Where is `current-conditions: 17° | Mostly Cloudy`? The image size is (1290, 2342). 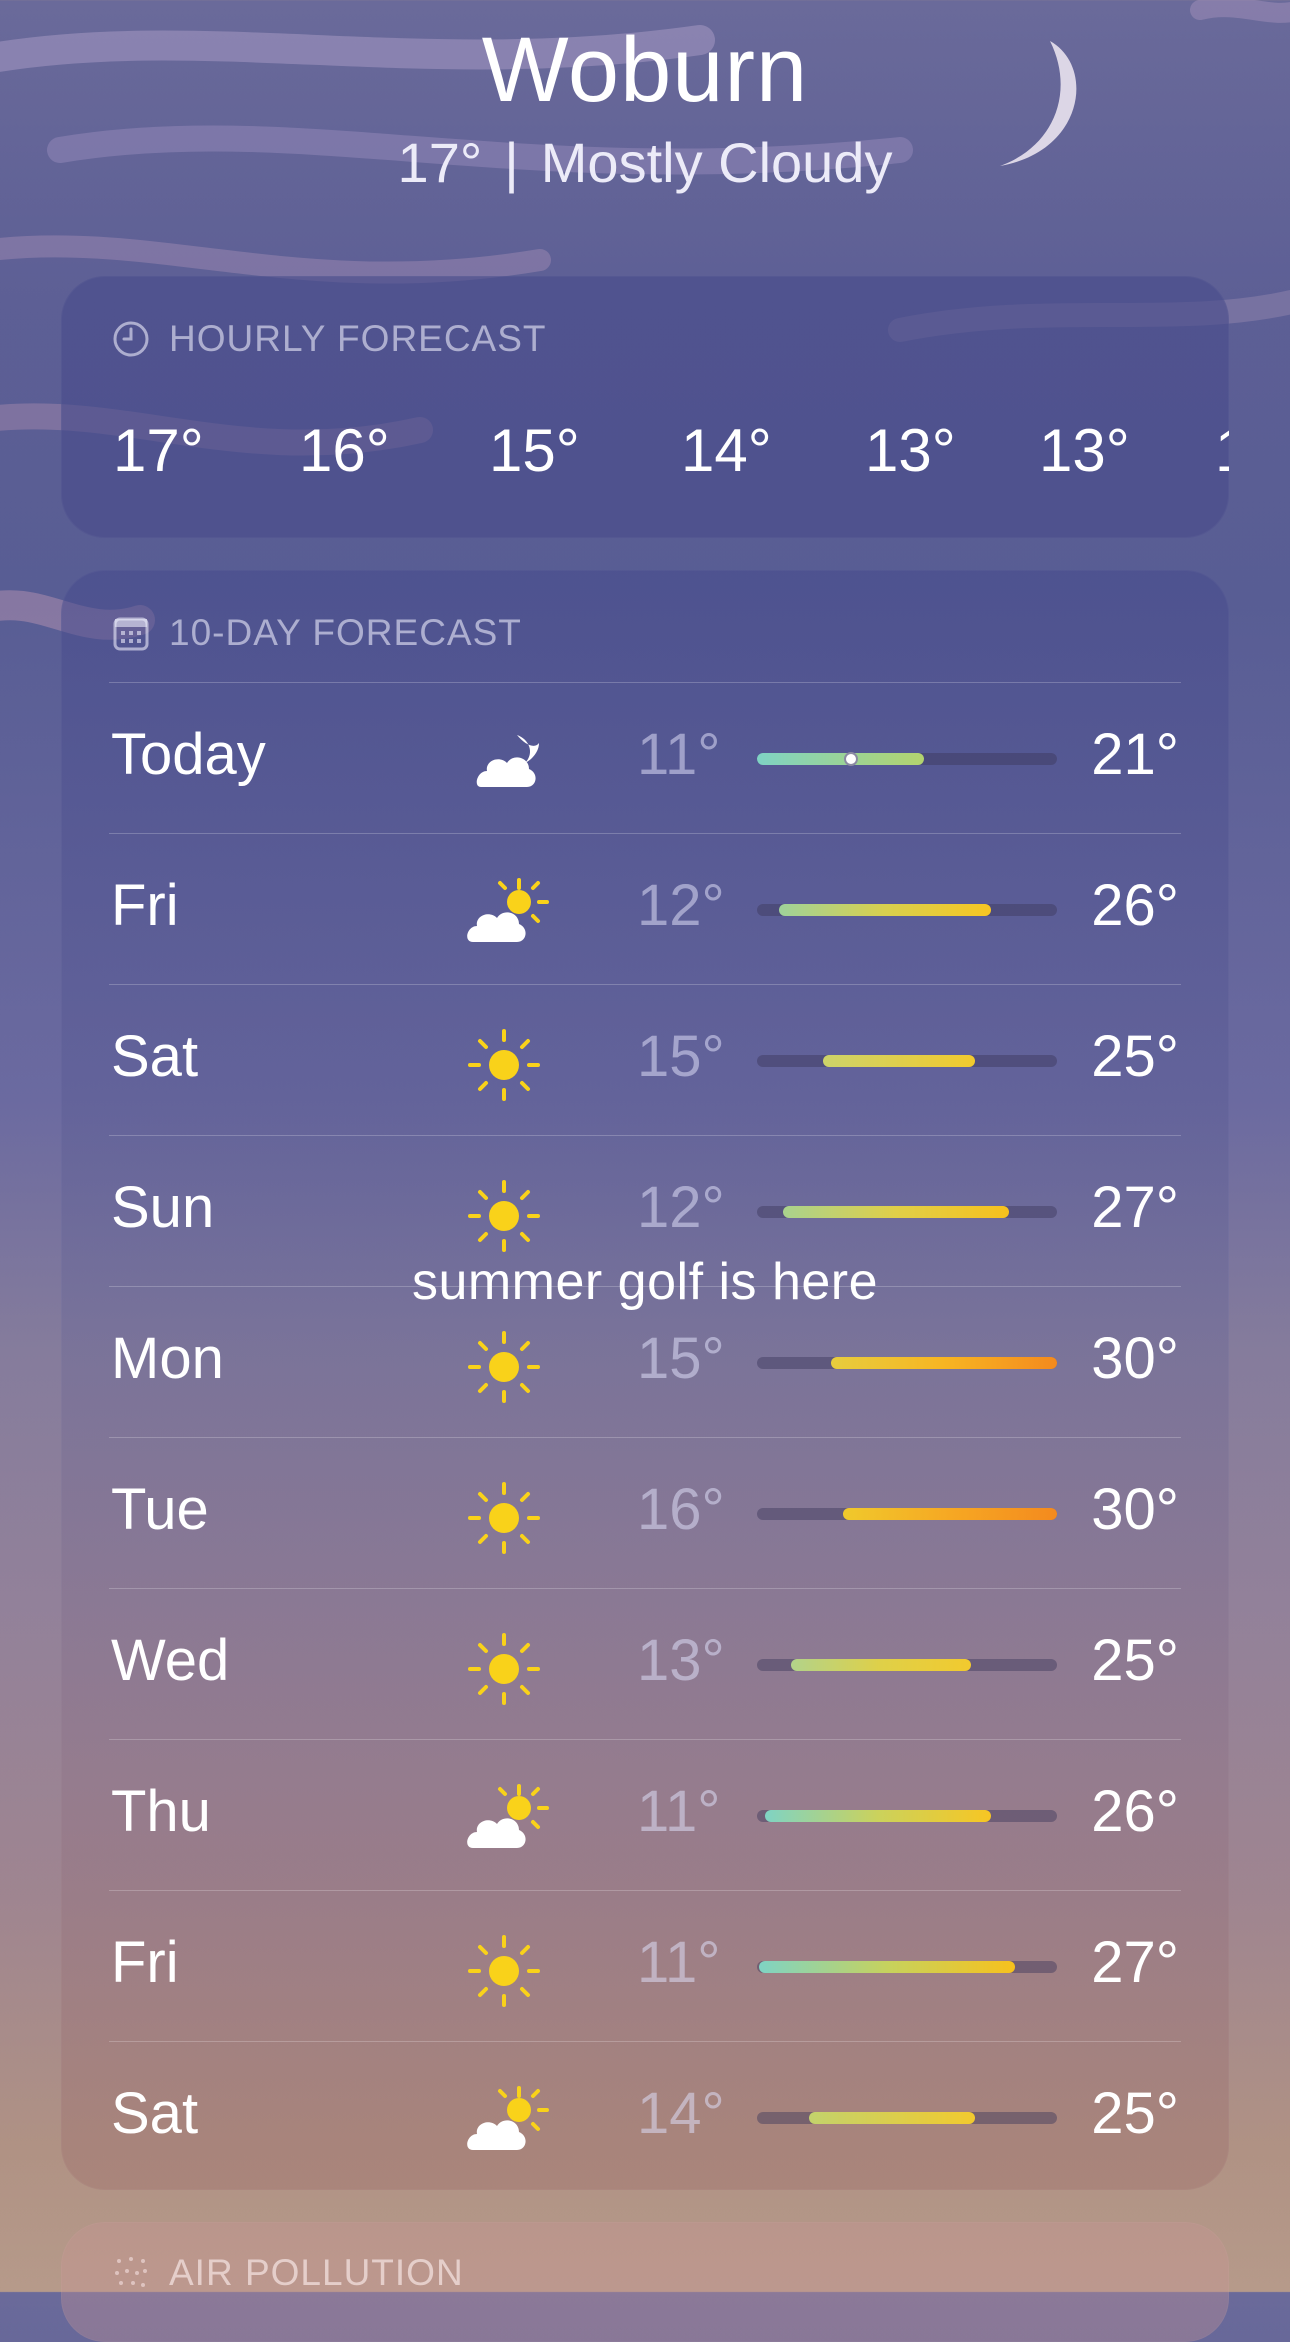 current-conditions: 17° | Mostly Cloudy is located at coordinates (645, 162).